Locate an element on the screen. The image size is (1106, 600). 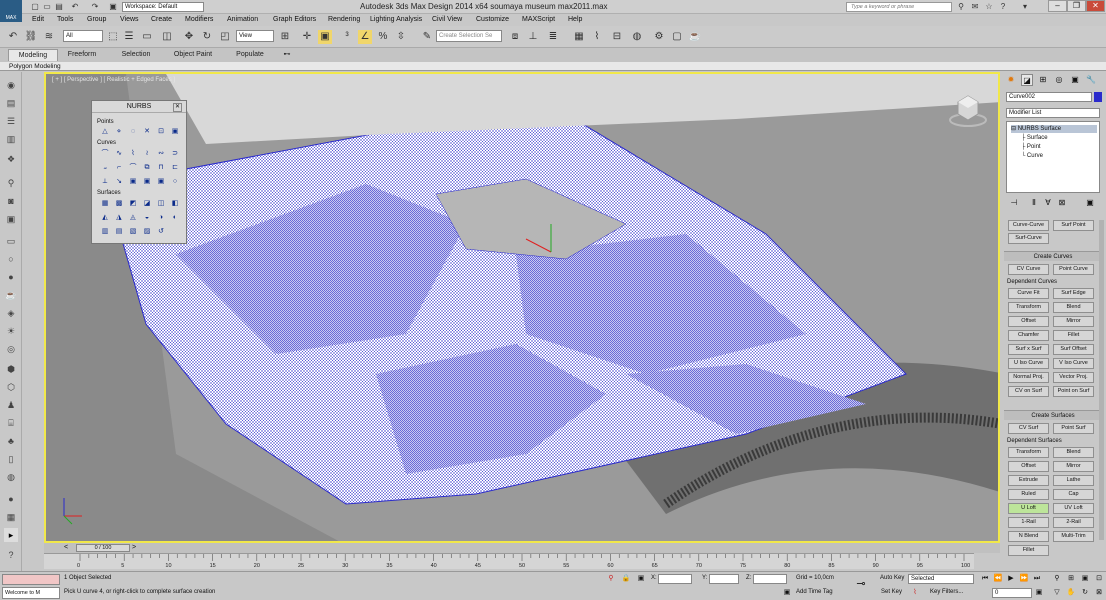
stack-item-nurbs-surface: ⊟ NURBS Surface is located at coordinates (1054, 129).